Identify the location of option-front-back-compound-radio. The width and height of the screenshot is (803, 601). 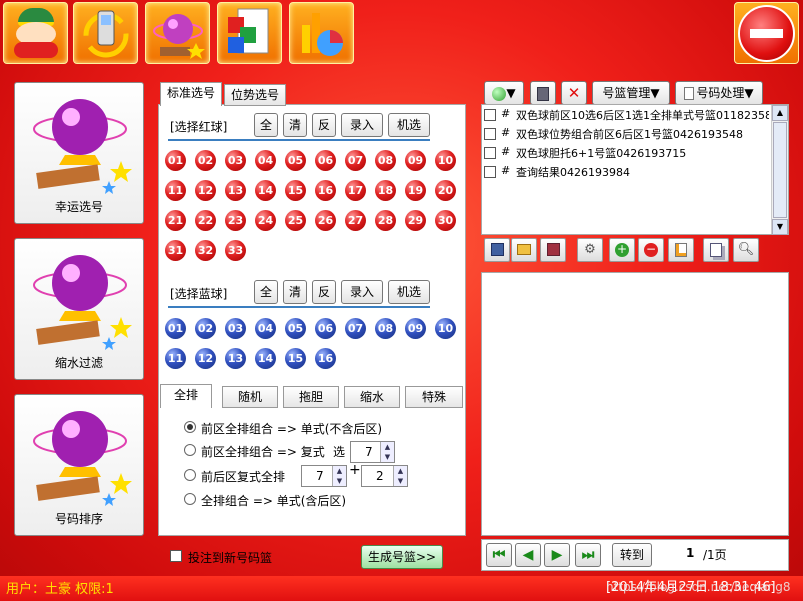
(190, 475).